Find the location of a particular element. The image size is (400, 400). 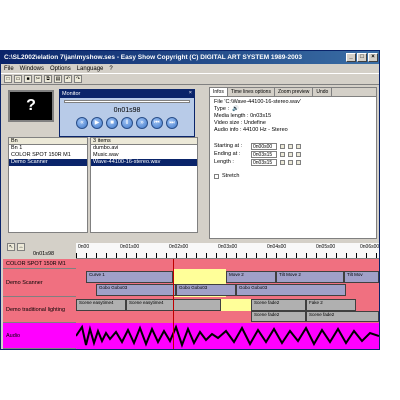

list-item: Demo Scanner is located at coordinates (48, 162).